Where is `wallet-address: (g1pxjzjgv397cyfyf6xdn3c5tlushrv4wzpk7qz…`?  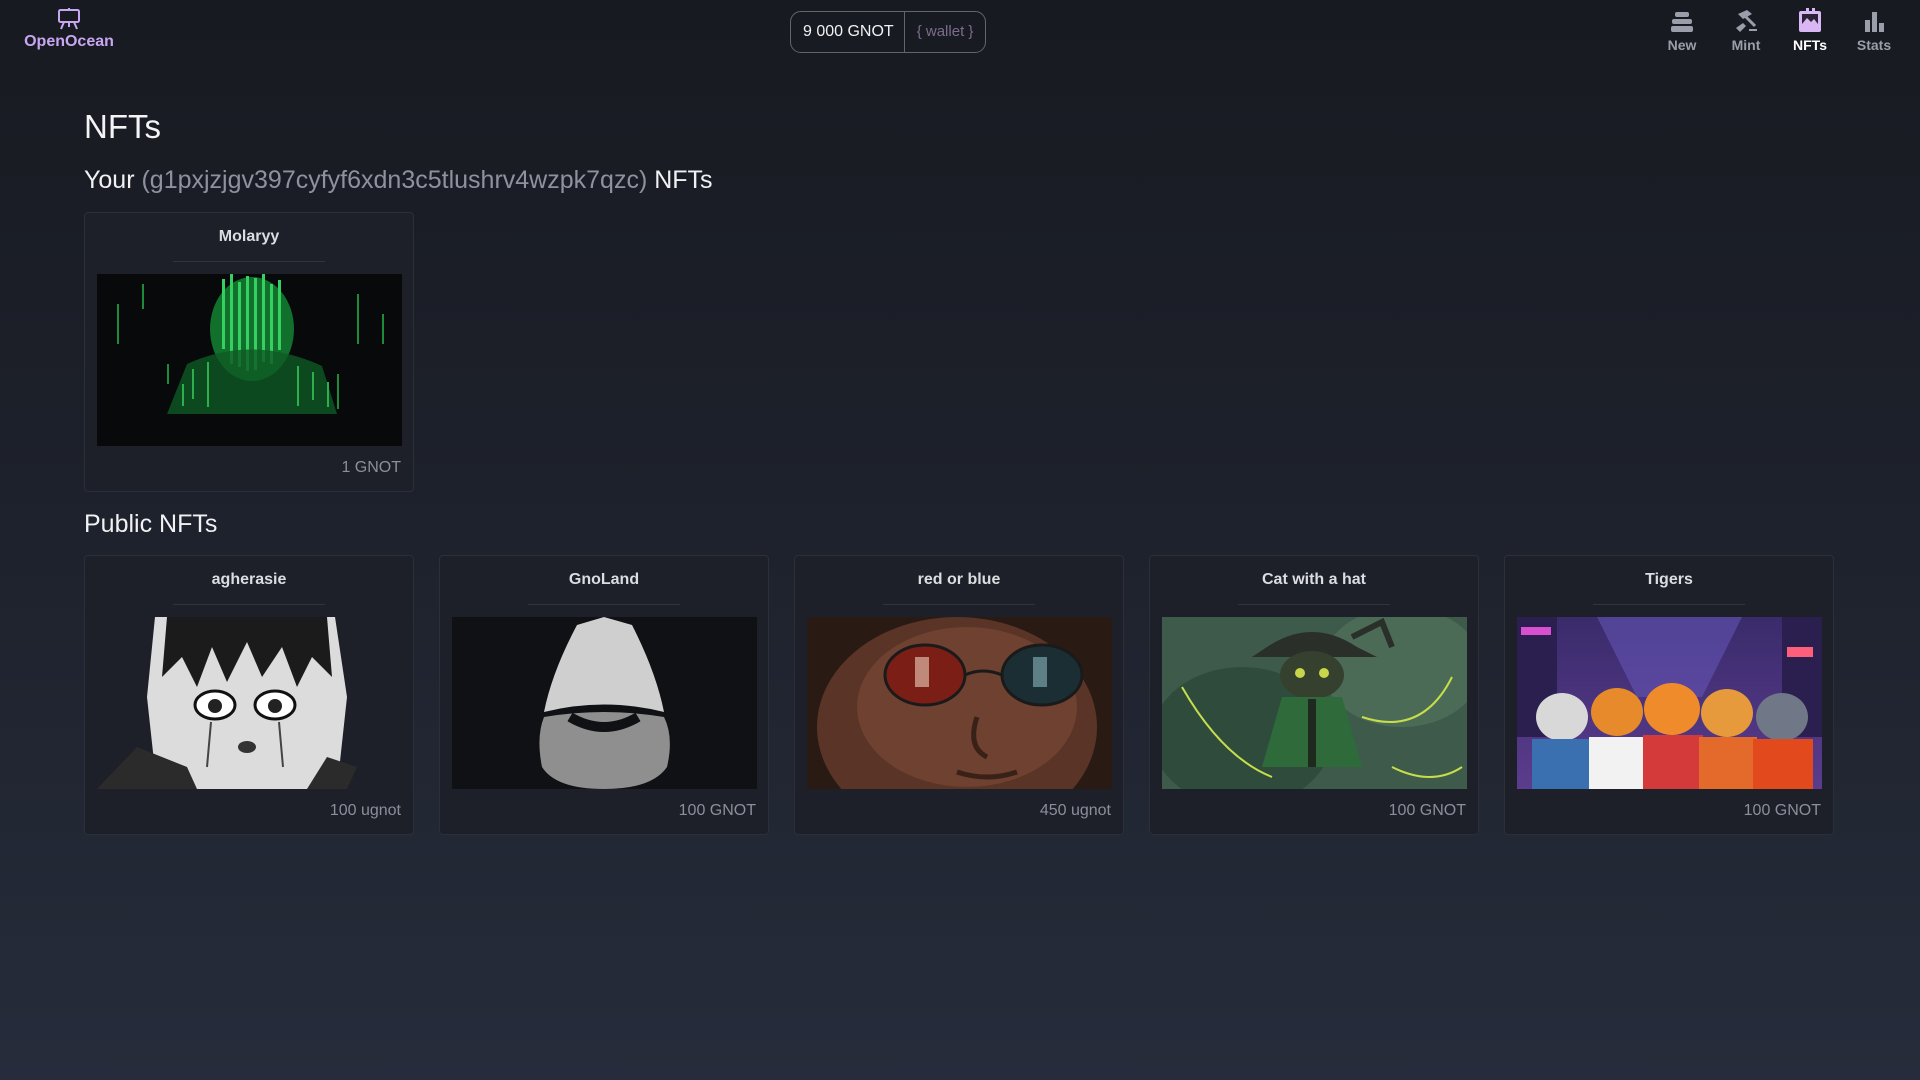 wallet-address: (g1pxjzjgv397cyfyf6xdn3c5tlushrv4wzpk7qz… is located at coordinates (394, 180).